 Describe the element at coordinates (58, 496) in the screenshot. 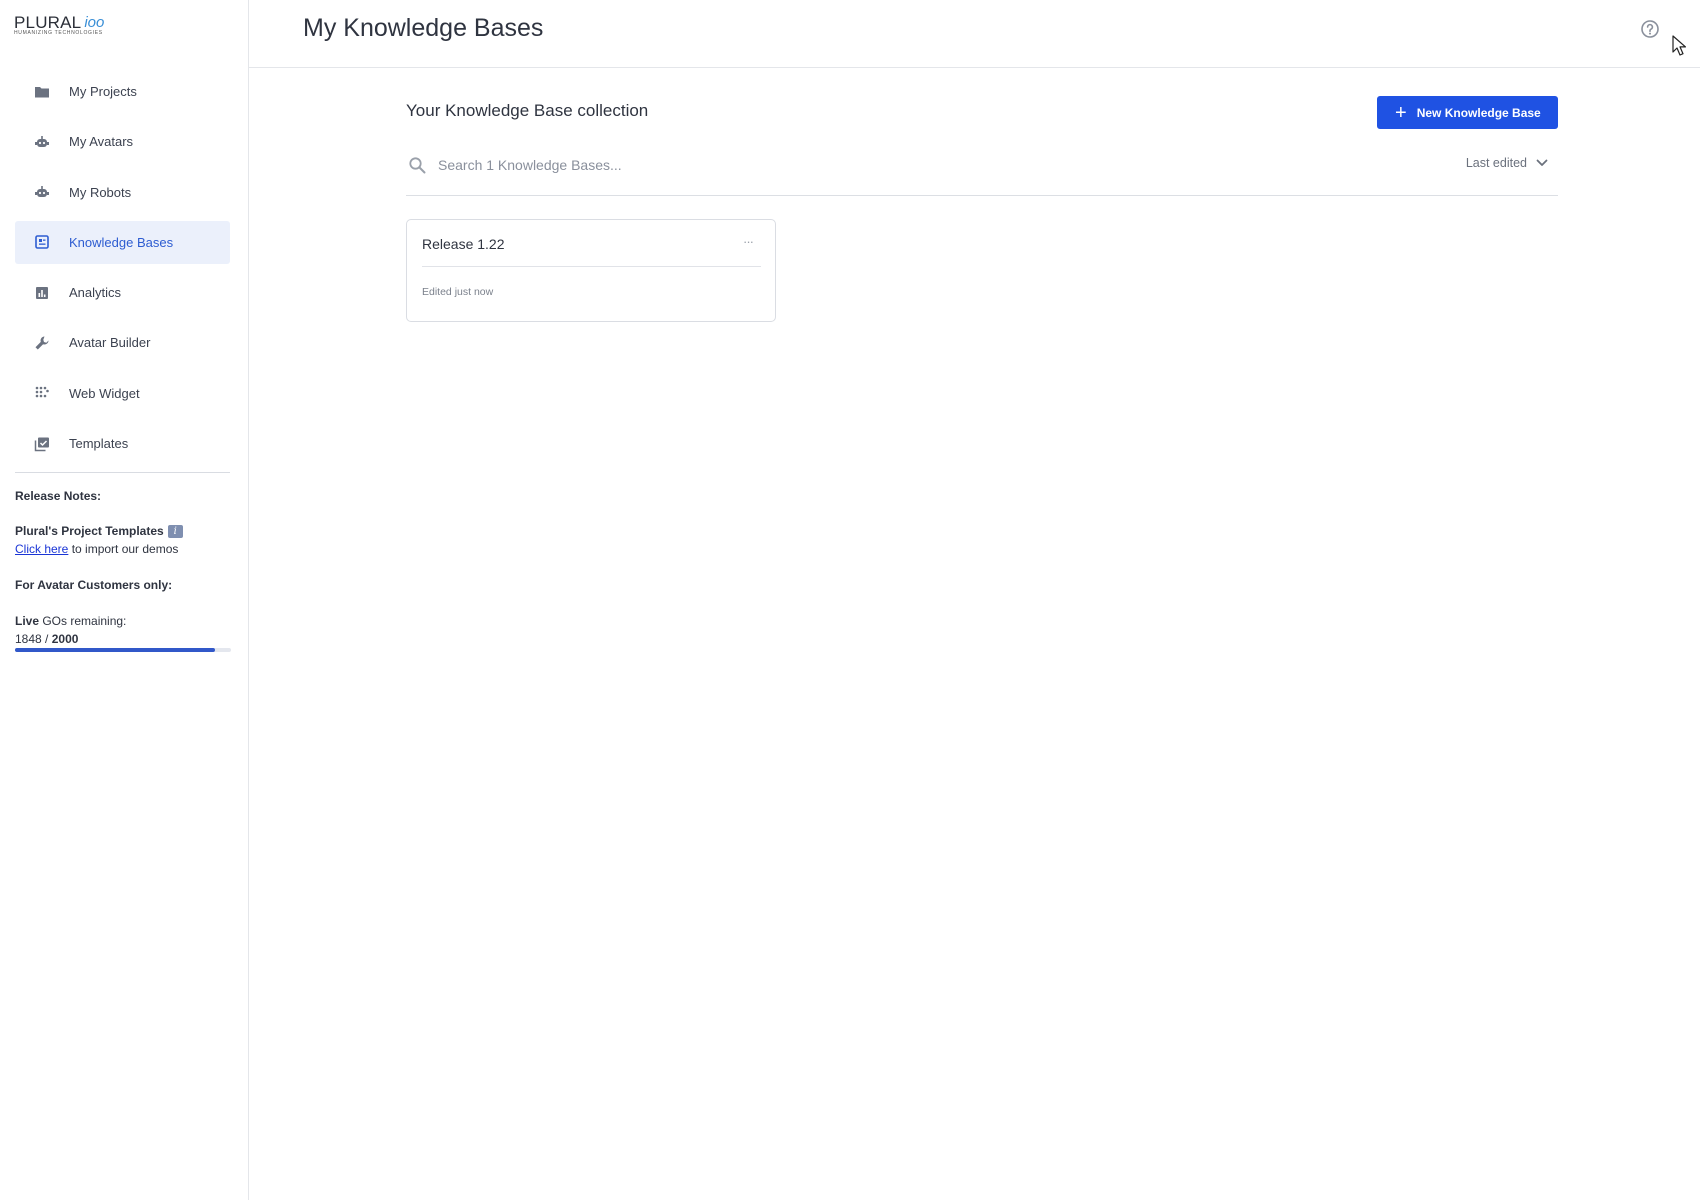

I see `release-notes-label: Release Notes:` at that location.